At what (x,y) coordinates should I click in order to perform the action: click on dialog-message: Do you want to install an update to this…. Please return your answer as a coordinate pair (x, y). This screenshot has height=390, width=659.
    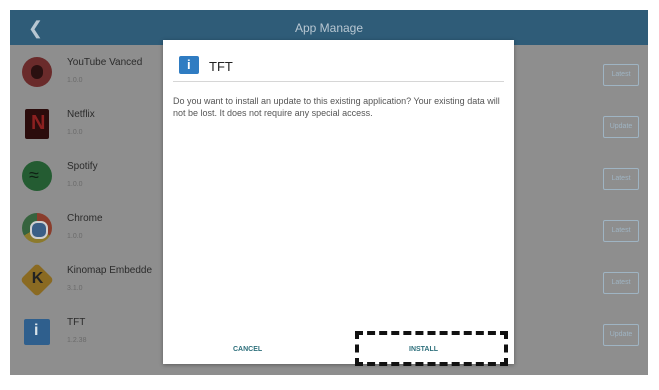
    Looking at the image, I should click on (336, 107).